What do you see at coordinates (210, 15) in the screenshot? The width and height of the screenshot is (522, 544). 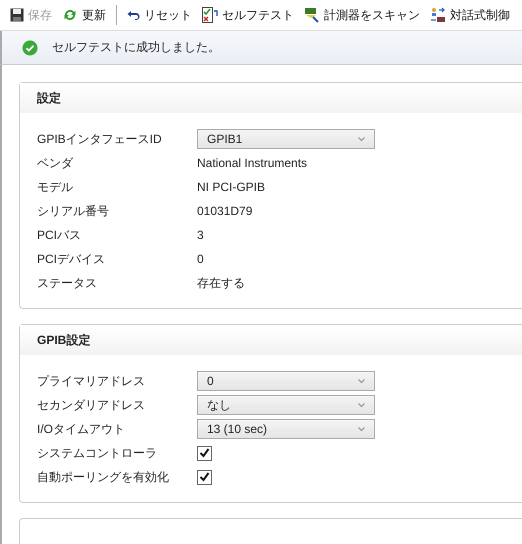 I see `checklist-icon` at bounding box center [210, 15].